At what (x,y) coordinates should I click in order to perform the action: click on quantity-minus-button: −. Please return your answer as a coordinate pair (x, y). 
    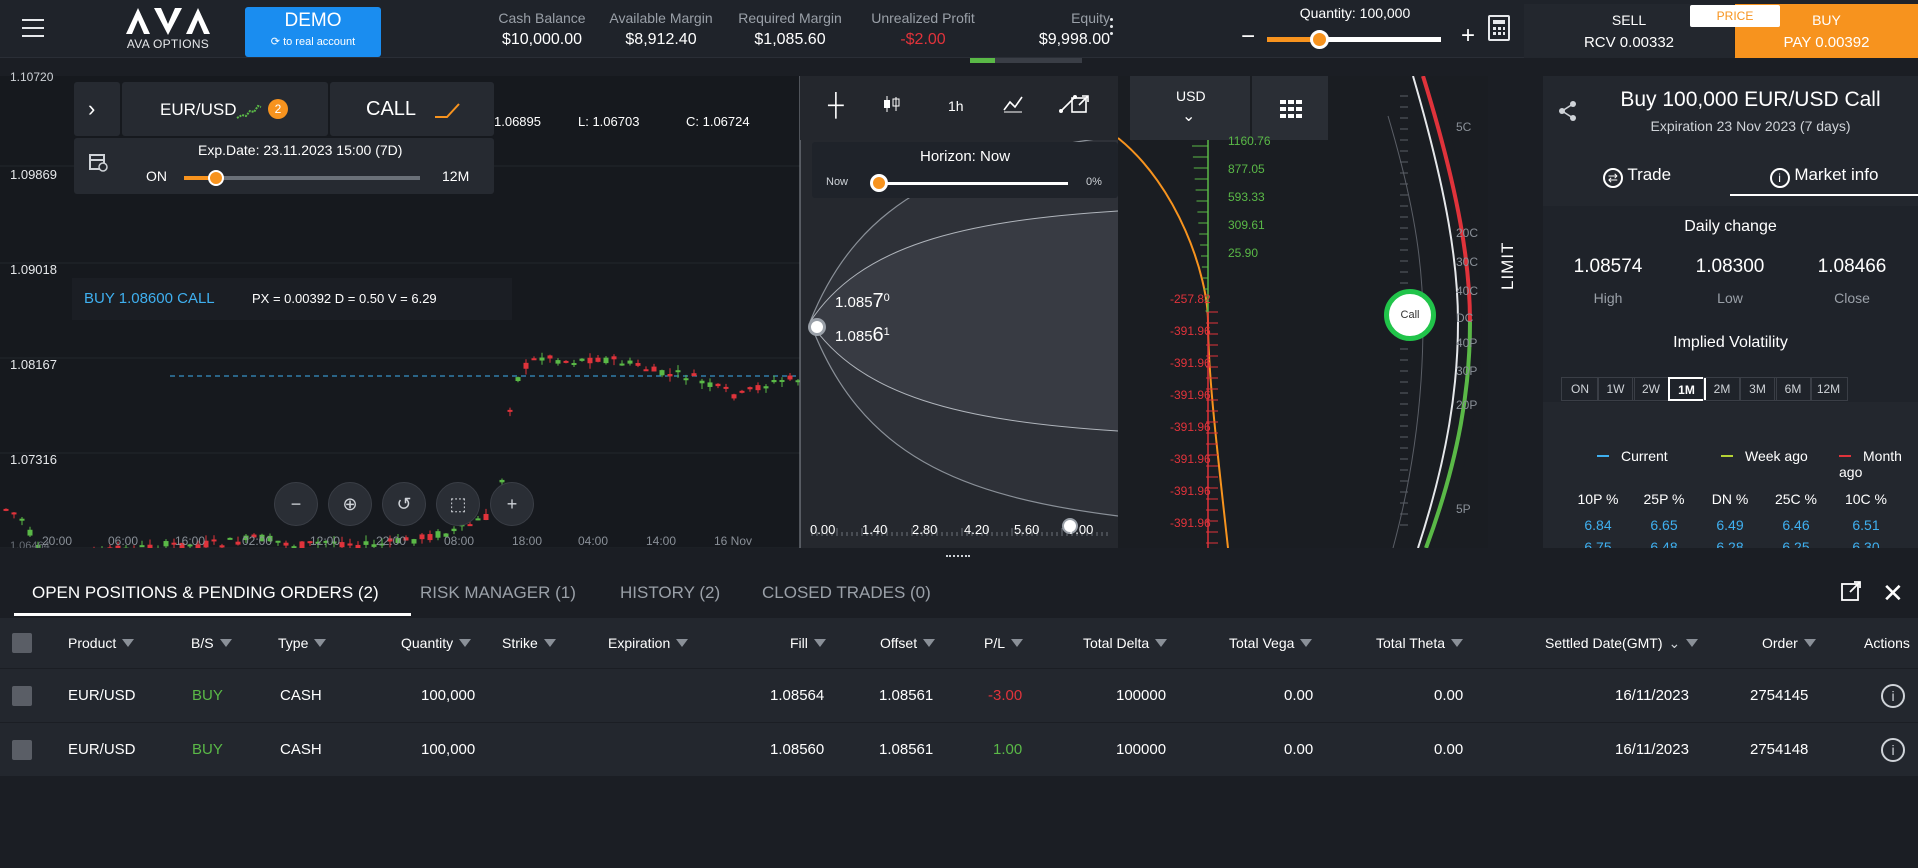
    Looking at the image, I should click on (1248, 37).